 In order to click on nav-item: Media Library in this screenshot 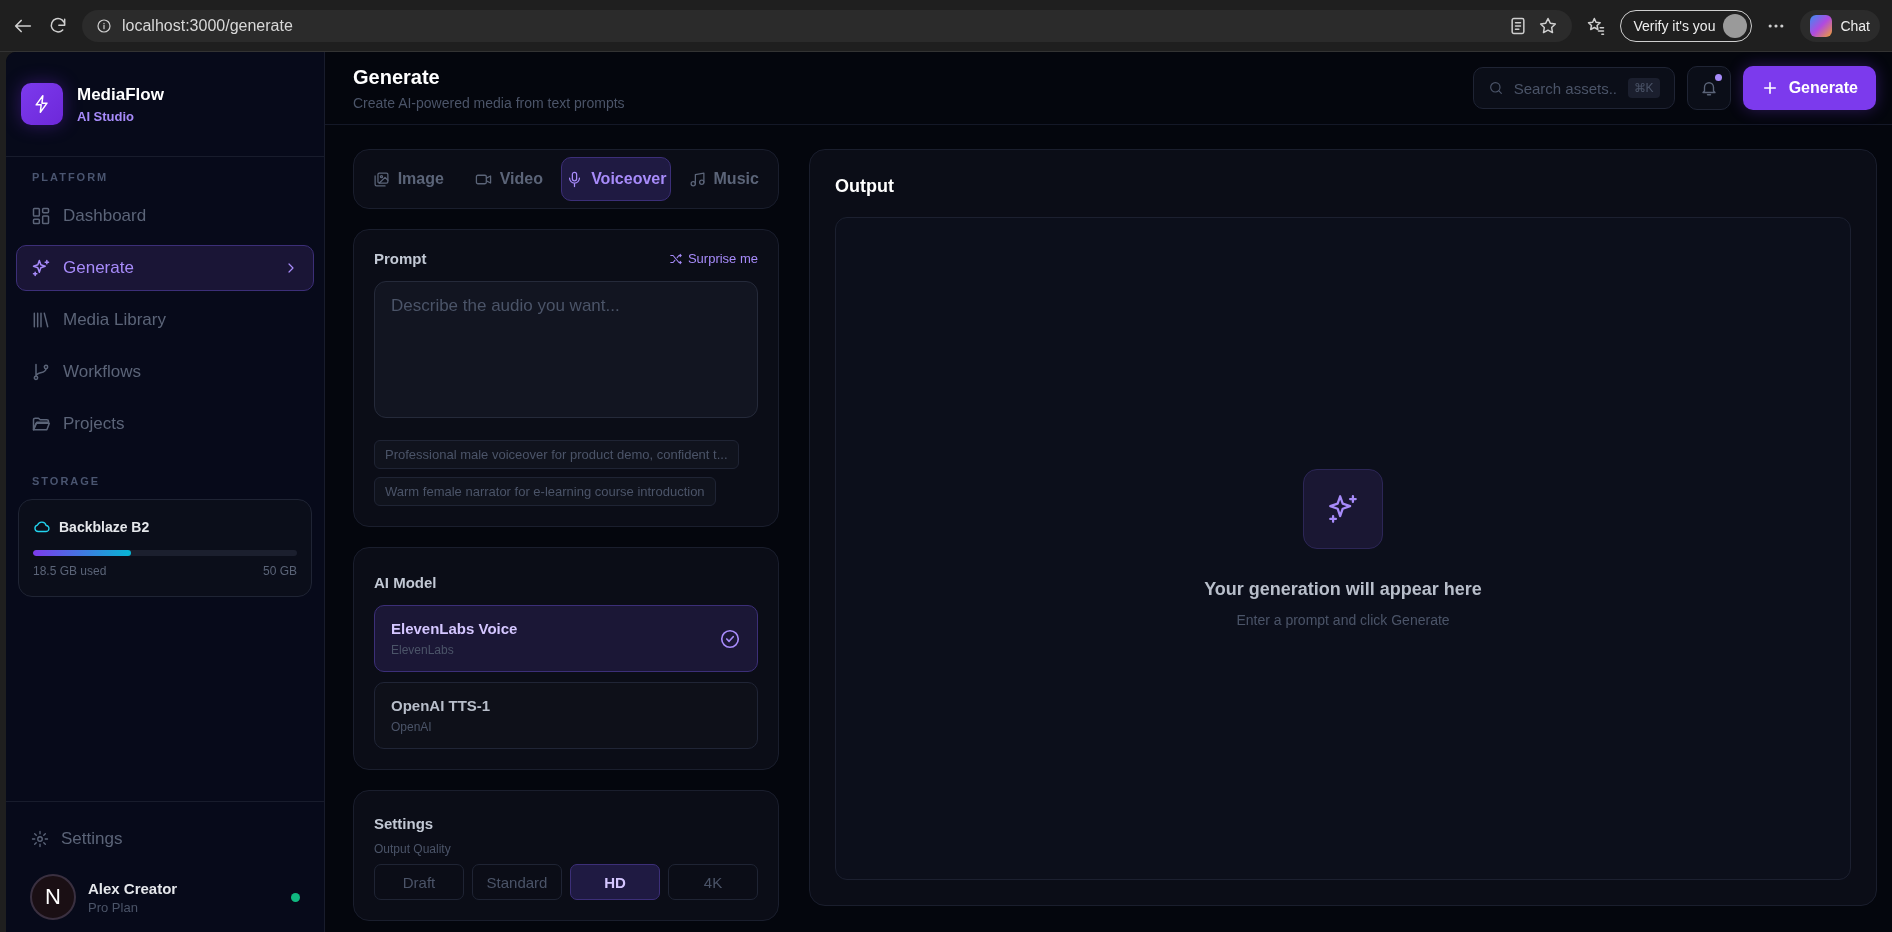, I will do `click(165, 320)`.